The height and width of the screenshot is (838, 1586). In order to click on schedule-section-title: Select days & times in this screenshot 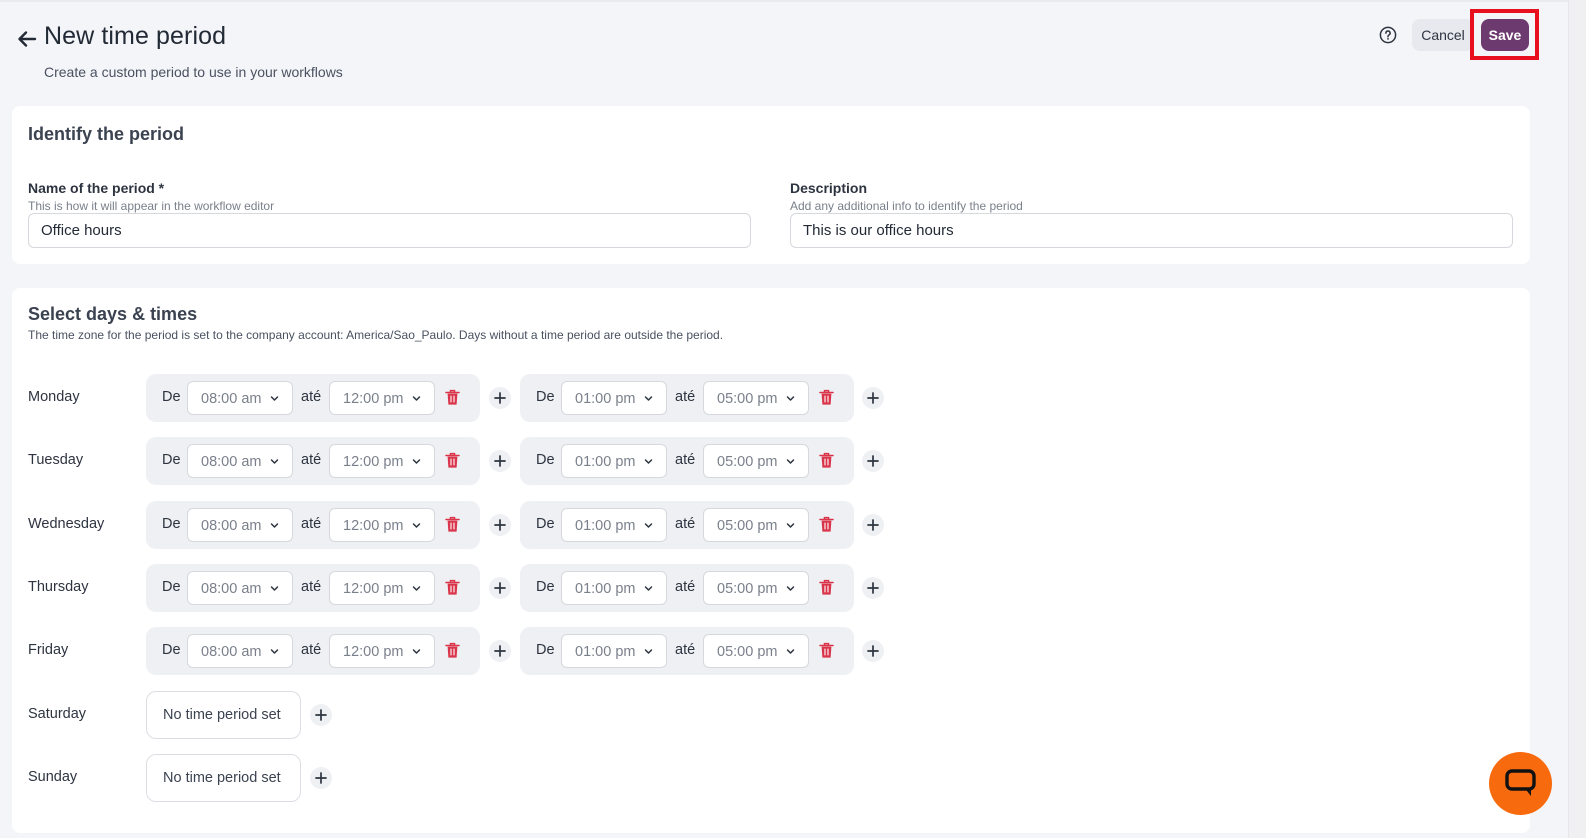, I will do `click(113, 314)`.